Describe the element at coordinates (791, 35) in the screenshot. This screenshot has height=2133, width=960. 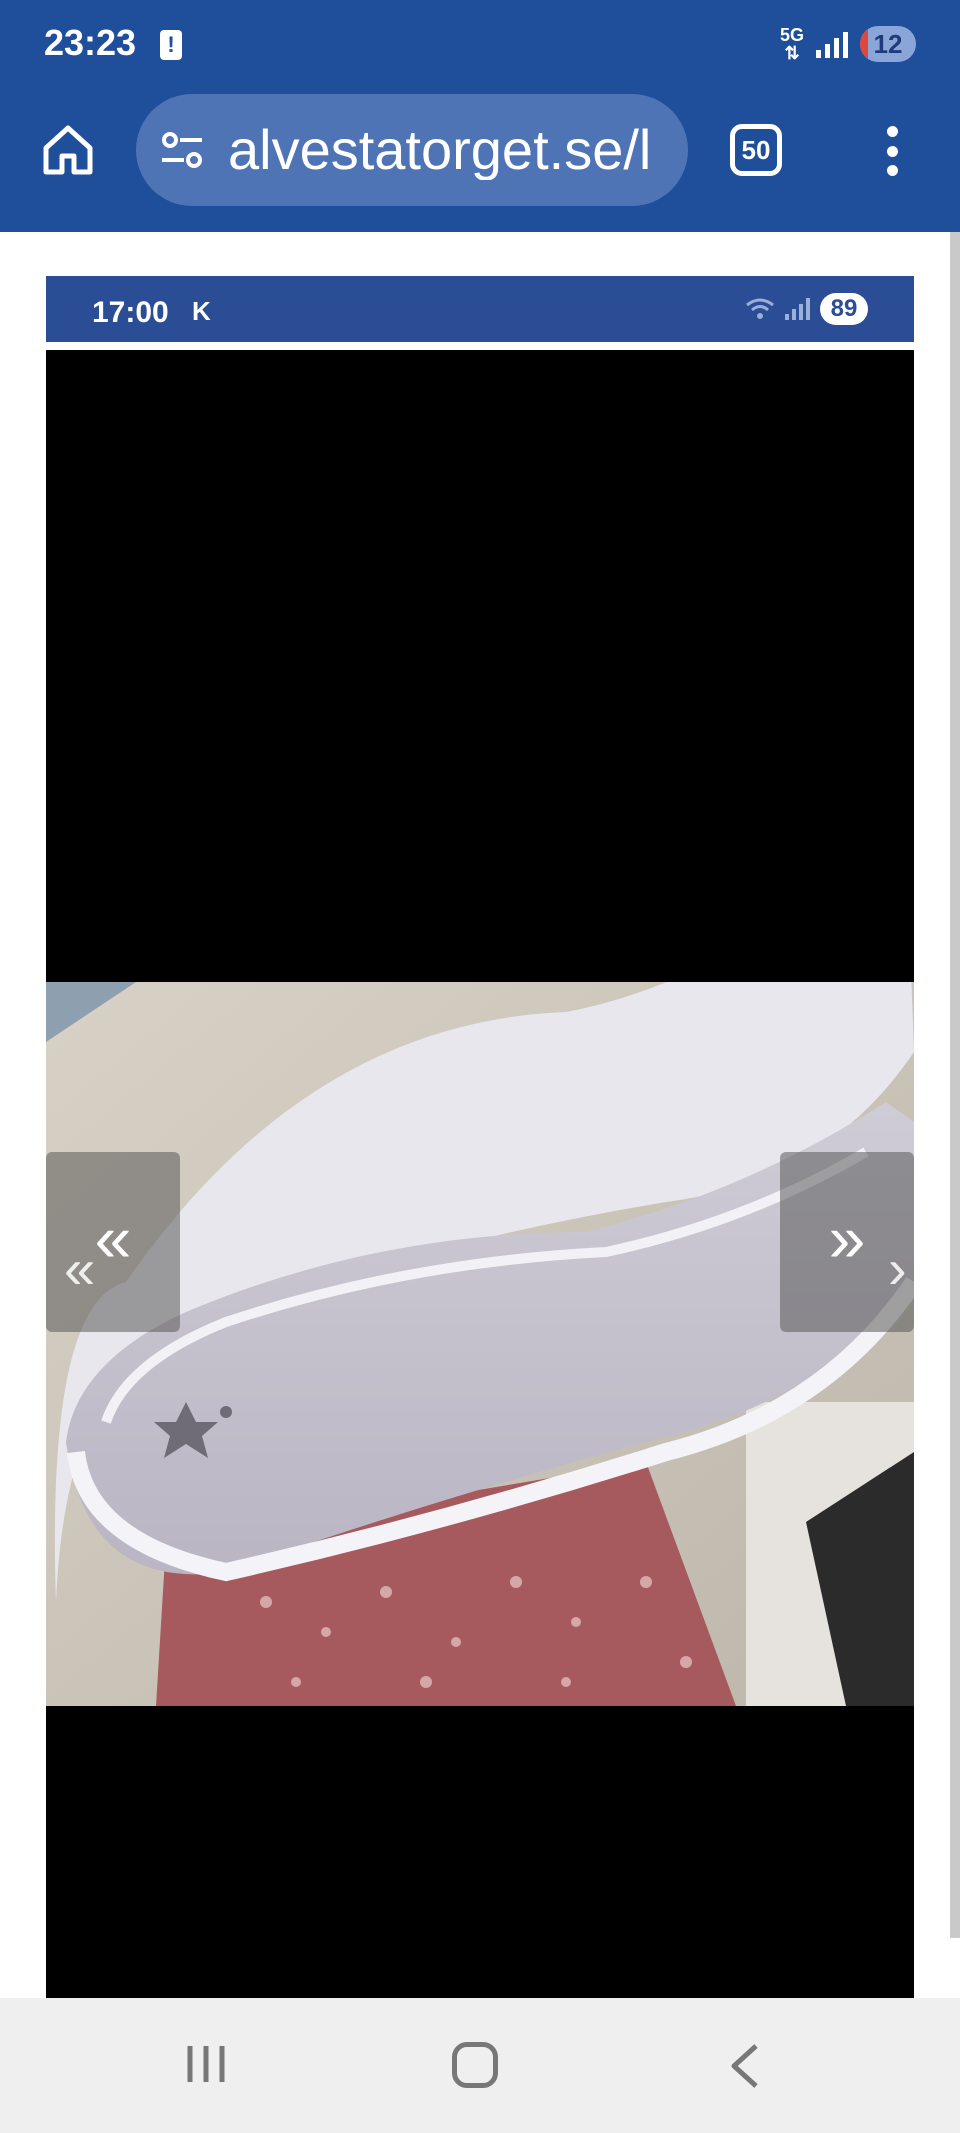
I see `network-label: 5G` at that location.